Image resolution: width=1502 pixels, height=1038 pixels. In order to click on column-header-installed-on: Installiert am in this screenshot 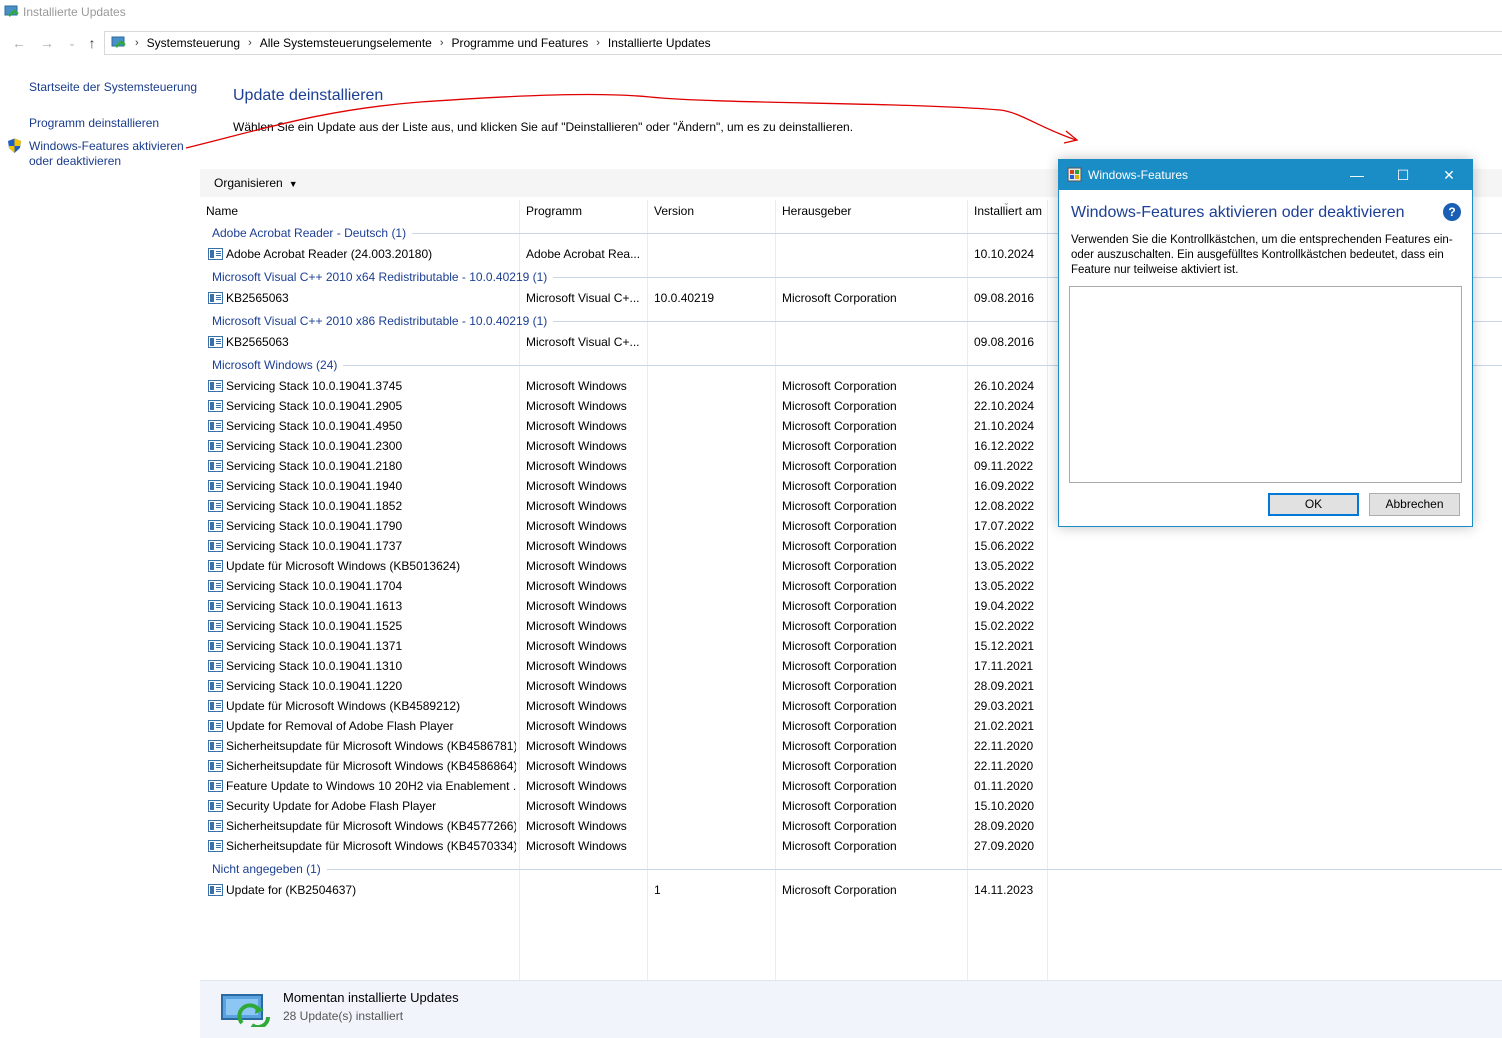, I will do `click(1013, 211)`.